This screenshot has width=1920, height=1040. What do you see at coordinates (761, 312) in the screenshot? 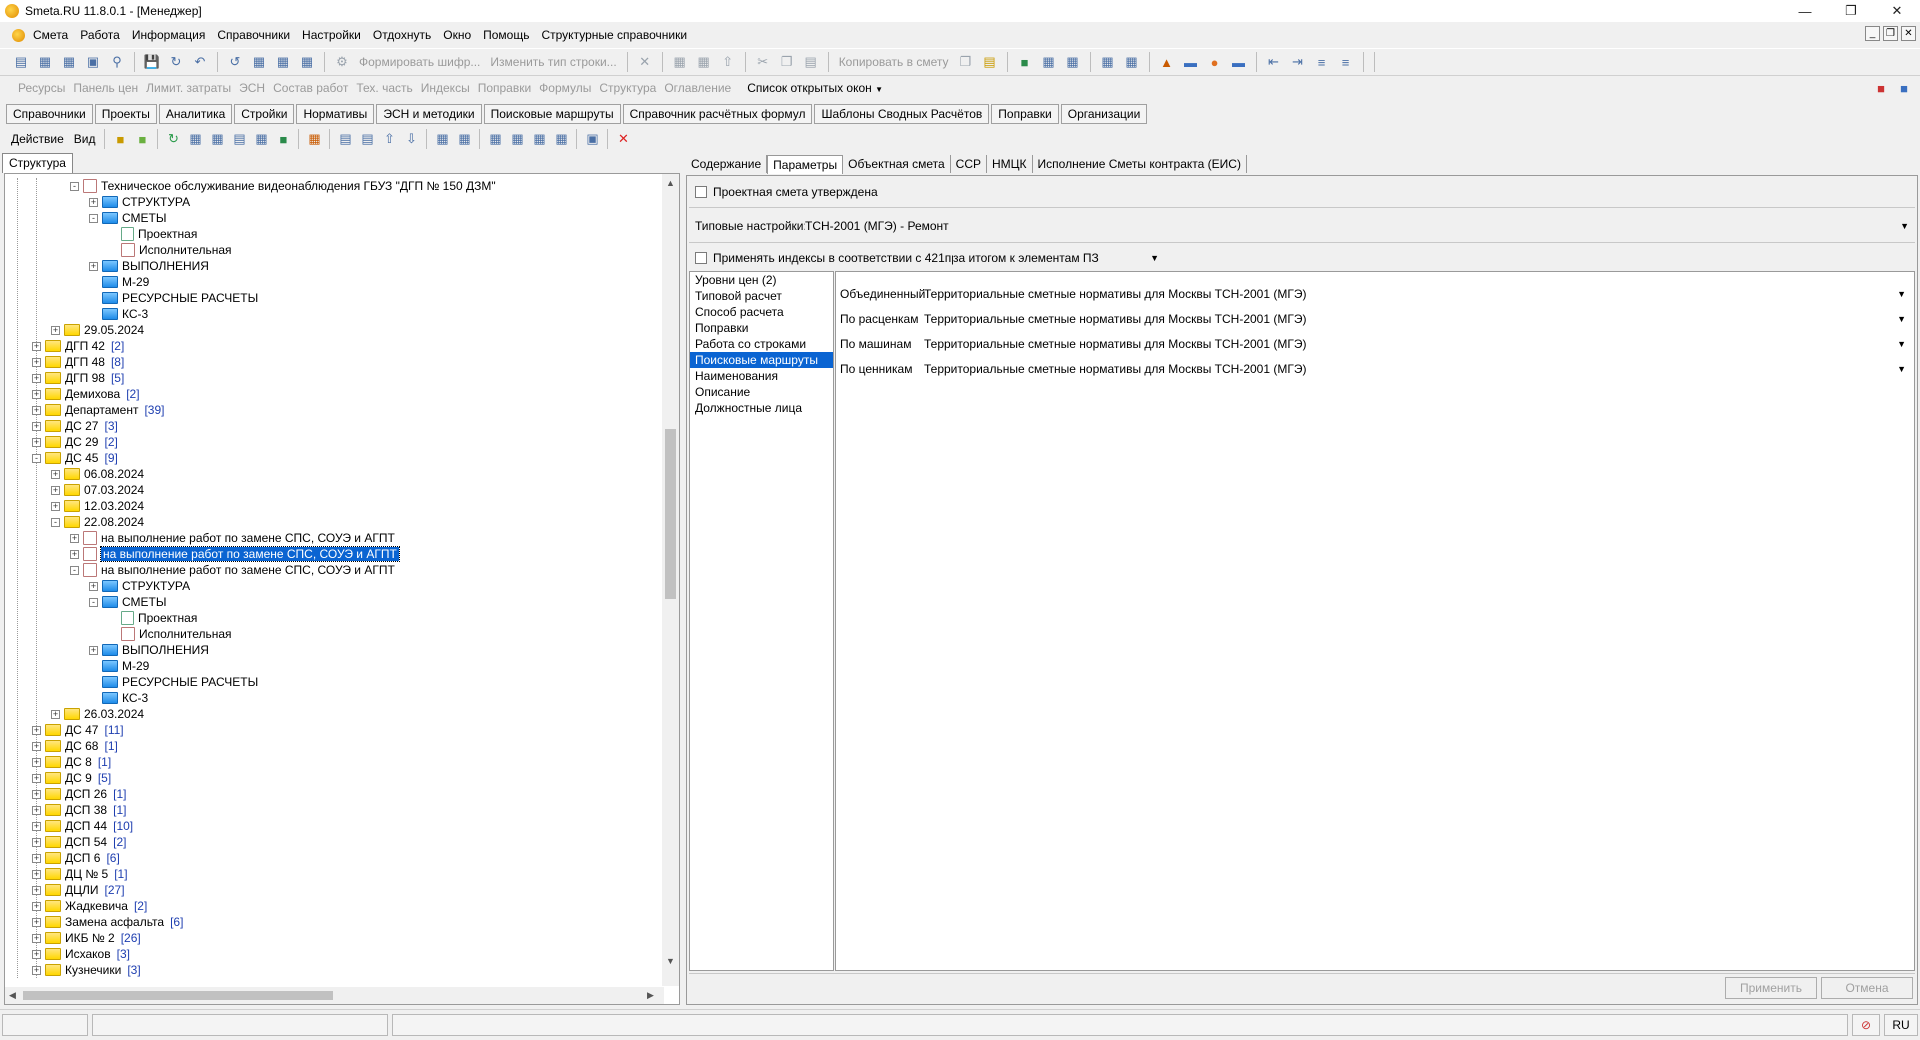
I see `nav-item-calc-method: Способ расчета` at bounding box center [761, 312].